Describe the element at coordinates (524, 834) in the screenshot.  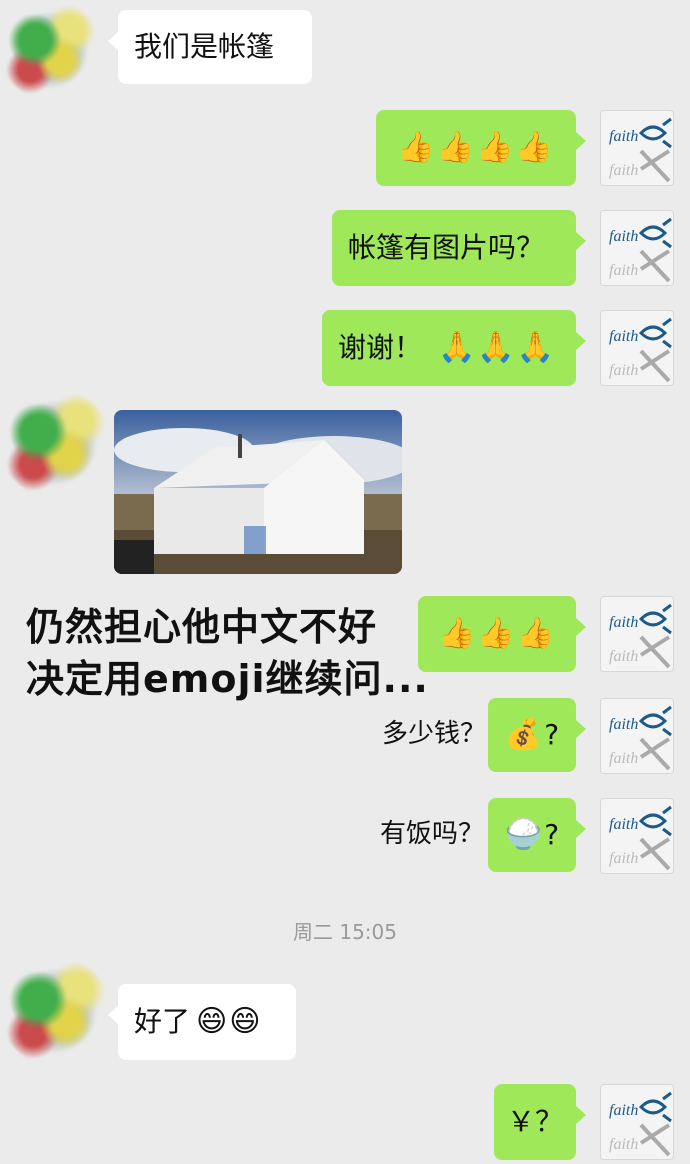
I see `rice-bowl-icon: 🍚` at that location.